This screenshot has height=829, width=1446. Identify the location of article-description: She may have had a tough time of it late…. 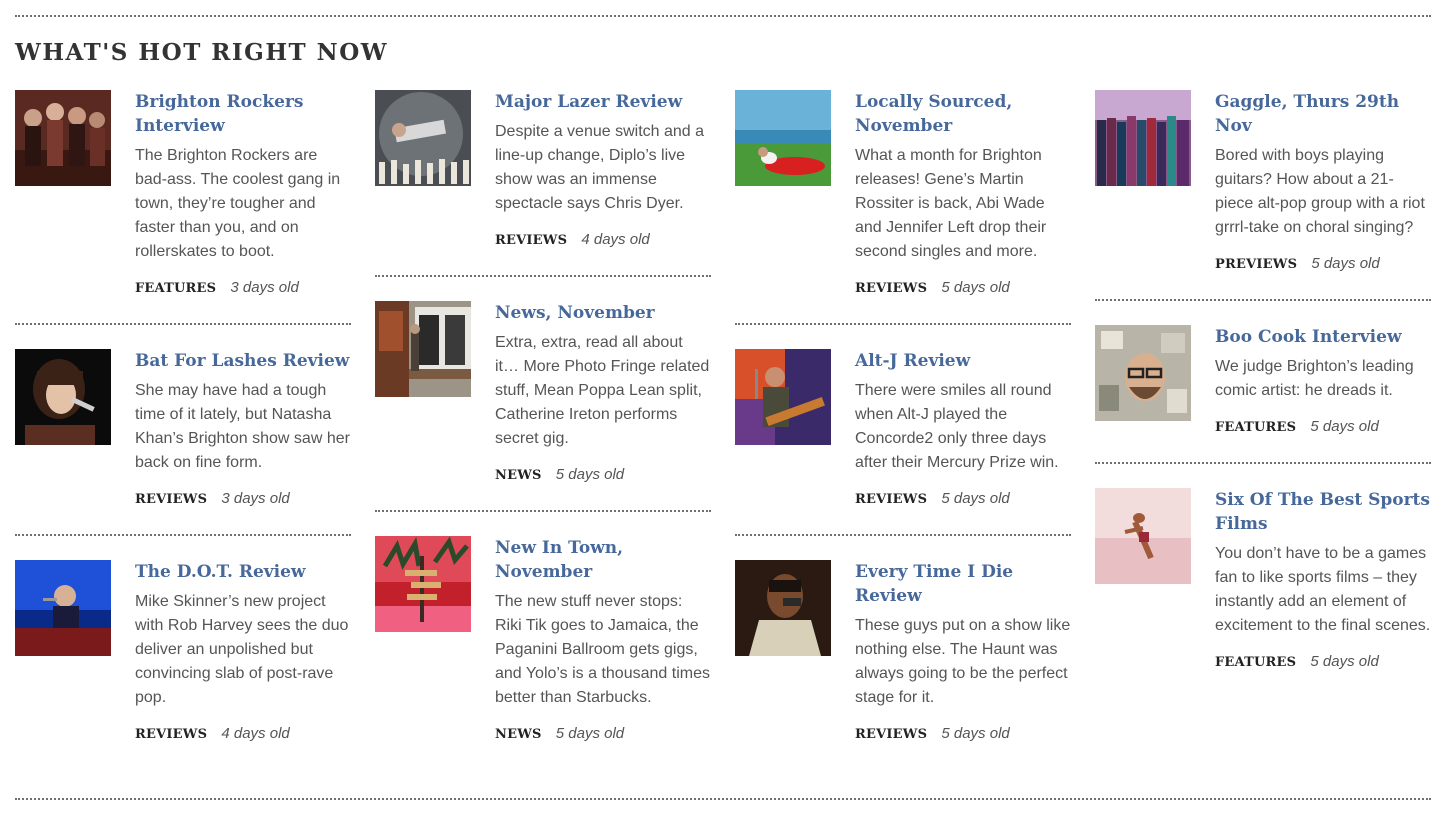
(242, 426).